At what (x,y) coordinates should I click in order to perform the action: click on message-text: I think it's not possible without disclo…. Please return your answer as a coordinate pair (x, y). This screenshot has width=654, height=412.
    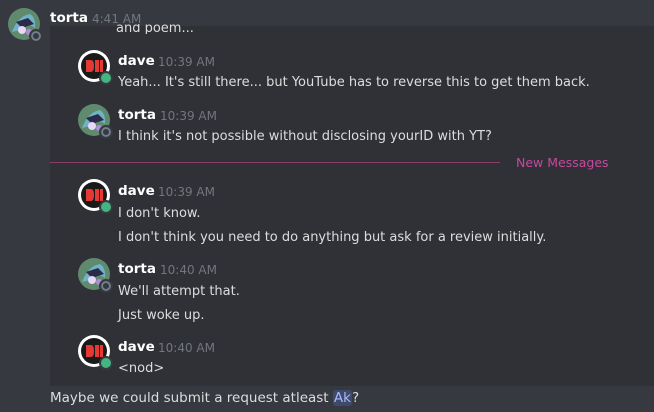
    Looking at the image, I should click on (305, 136).